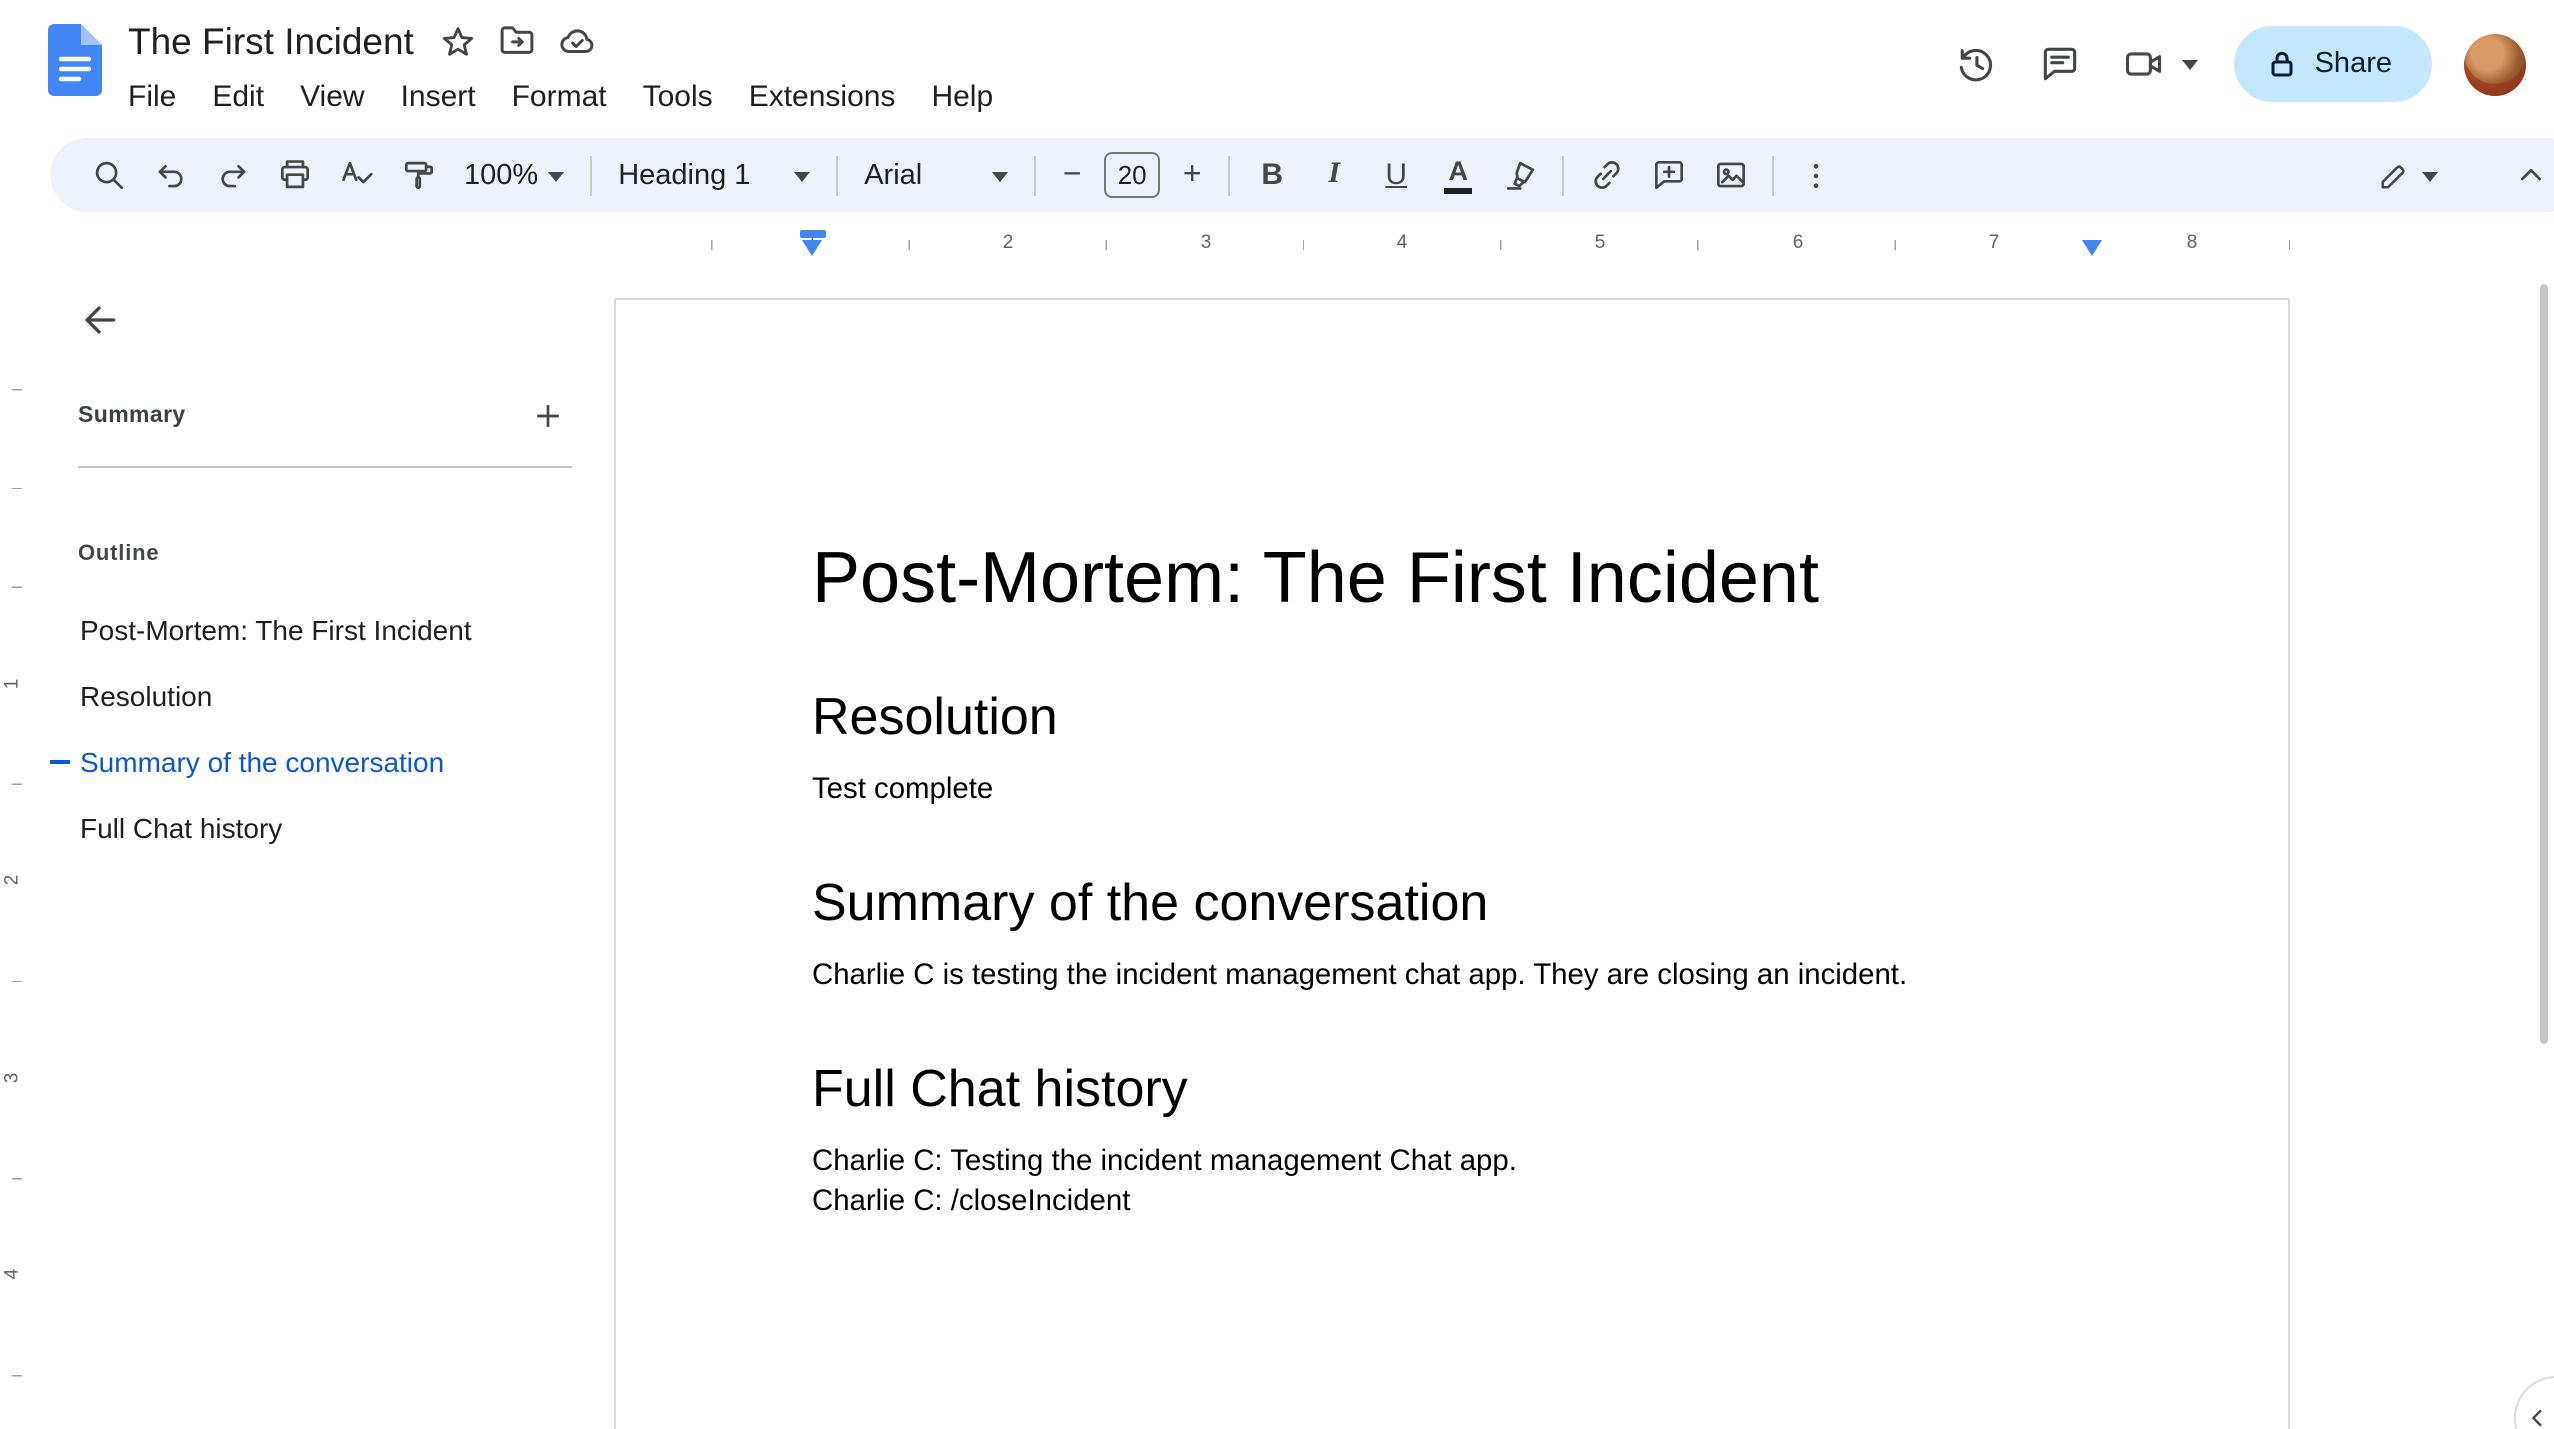  I want to click on summary-label: Summary, so click(132, 416).